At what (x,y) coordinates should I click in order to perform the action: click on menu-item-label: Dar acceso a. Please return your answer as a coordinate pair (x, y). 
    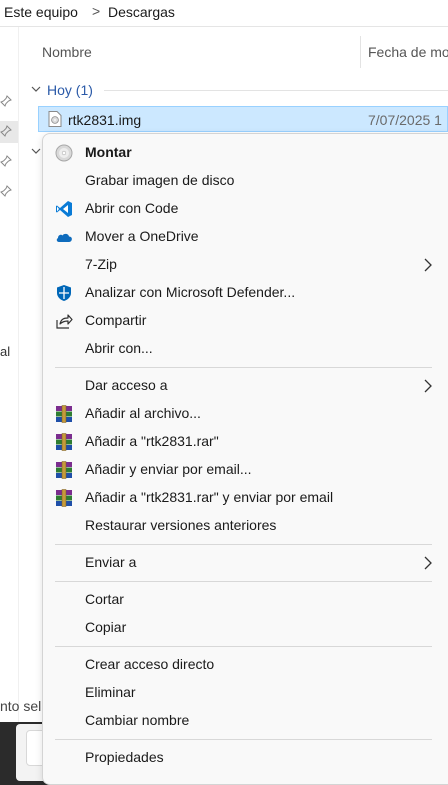
    Looking at the image, I should click on (126, 385).